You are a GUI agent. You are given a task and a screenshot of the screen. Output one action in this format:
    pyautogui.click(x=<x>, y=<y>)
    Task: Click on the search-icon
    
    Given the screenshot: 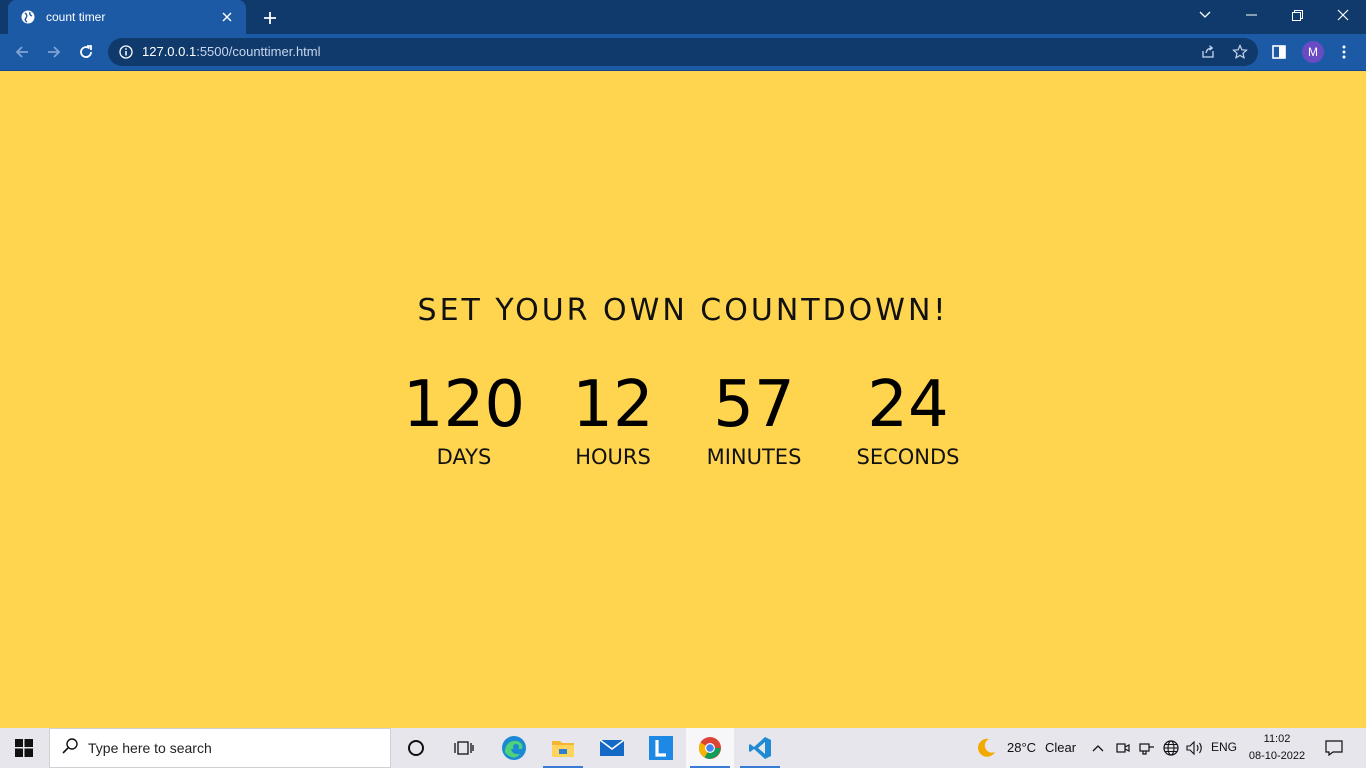 What is the action you would take?
    pyautogui.click(x=70, y=748)
    